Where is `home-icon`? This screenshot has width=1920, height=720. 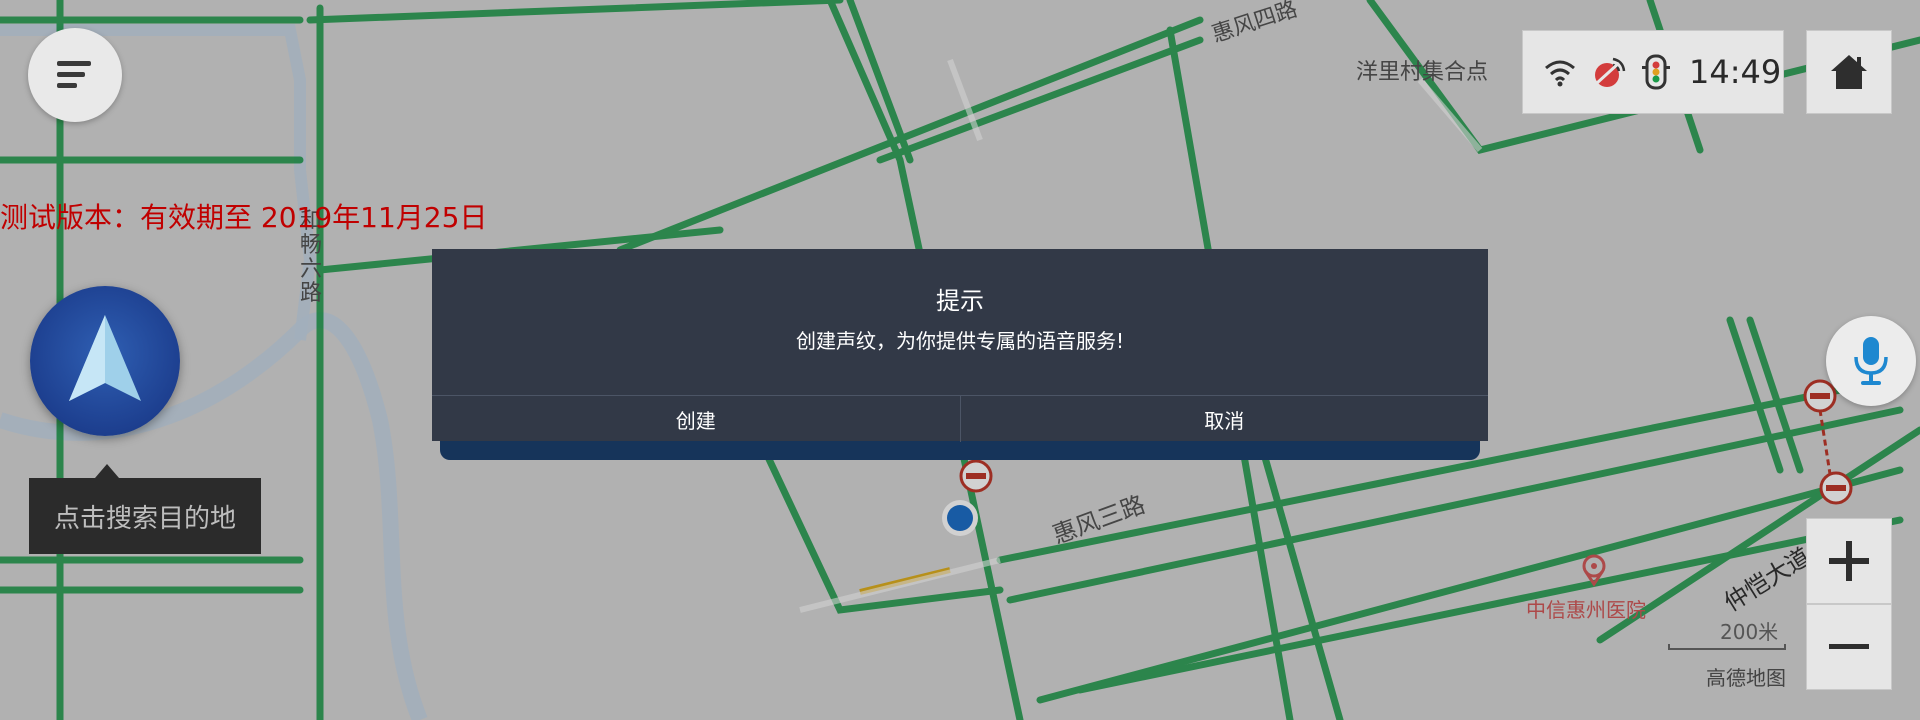
home-icon is located at coordinates (1849, 72).